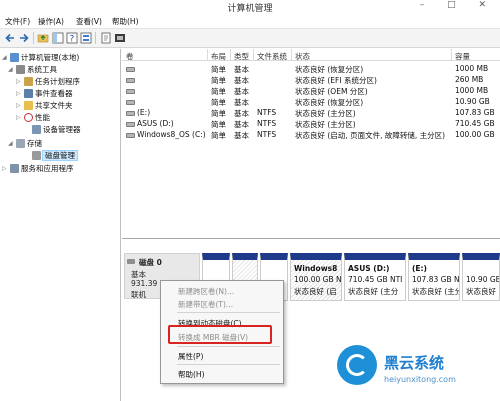  I want to click on table-row: 简单 基本 状态良好 (恢复分区) 1000 MB, so click(311, 68).